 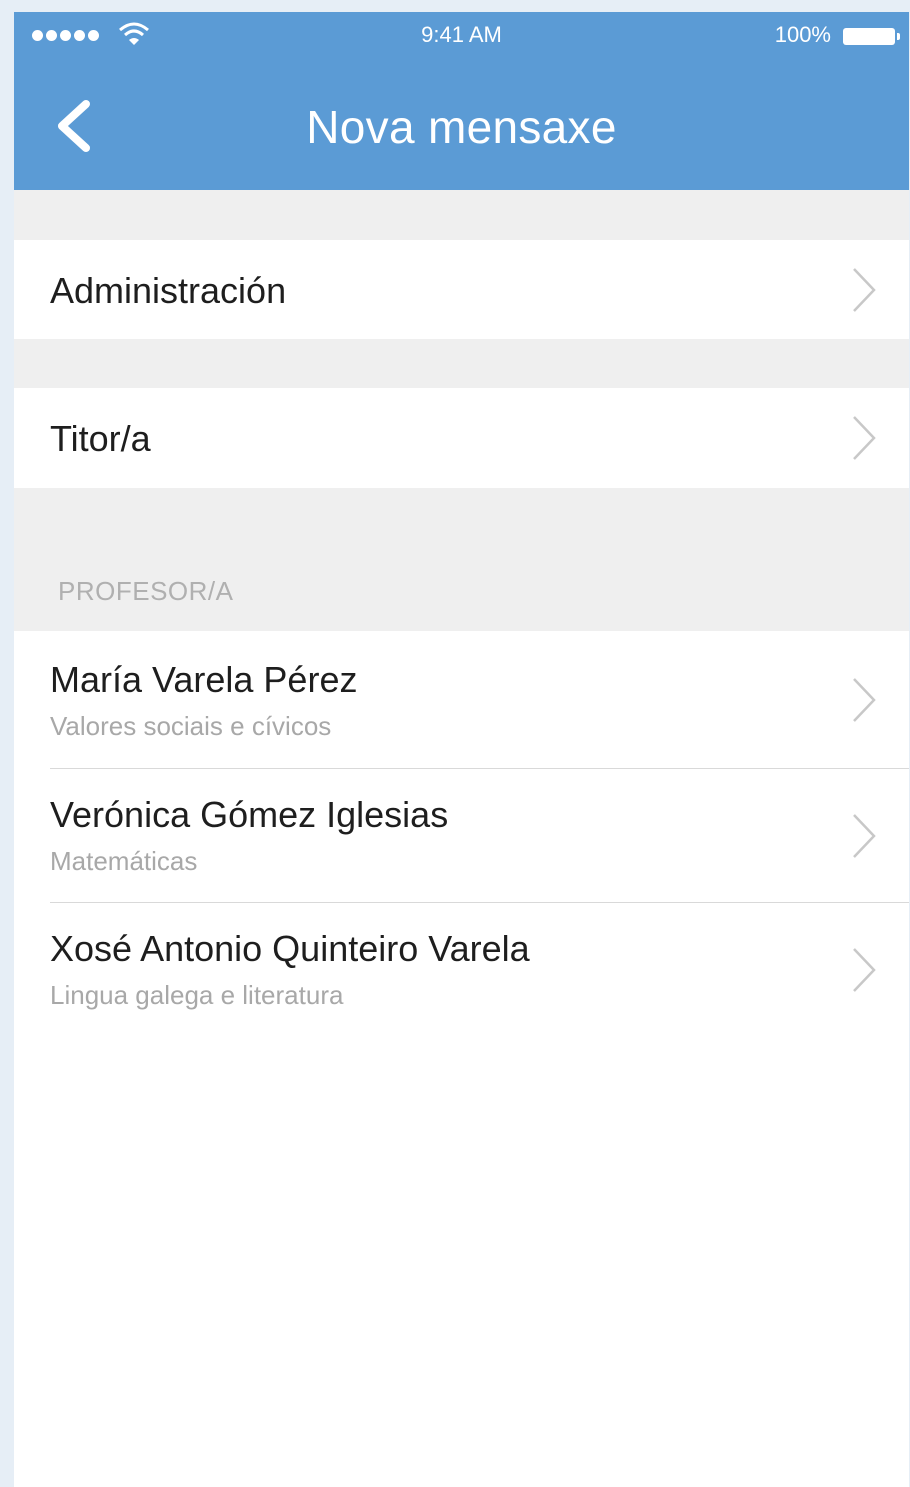 I want to click on menu-item-label: Titor/a, so click(x=100, y=438).